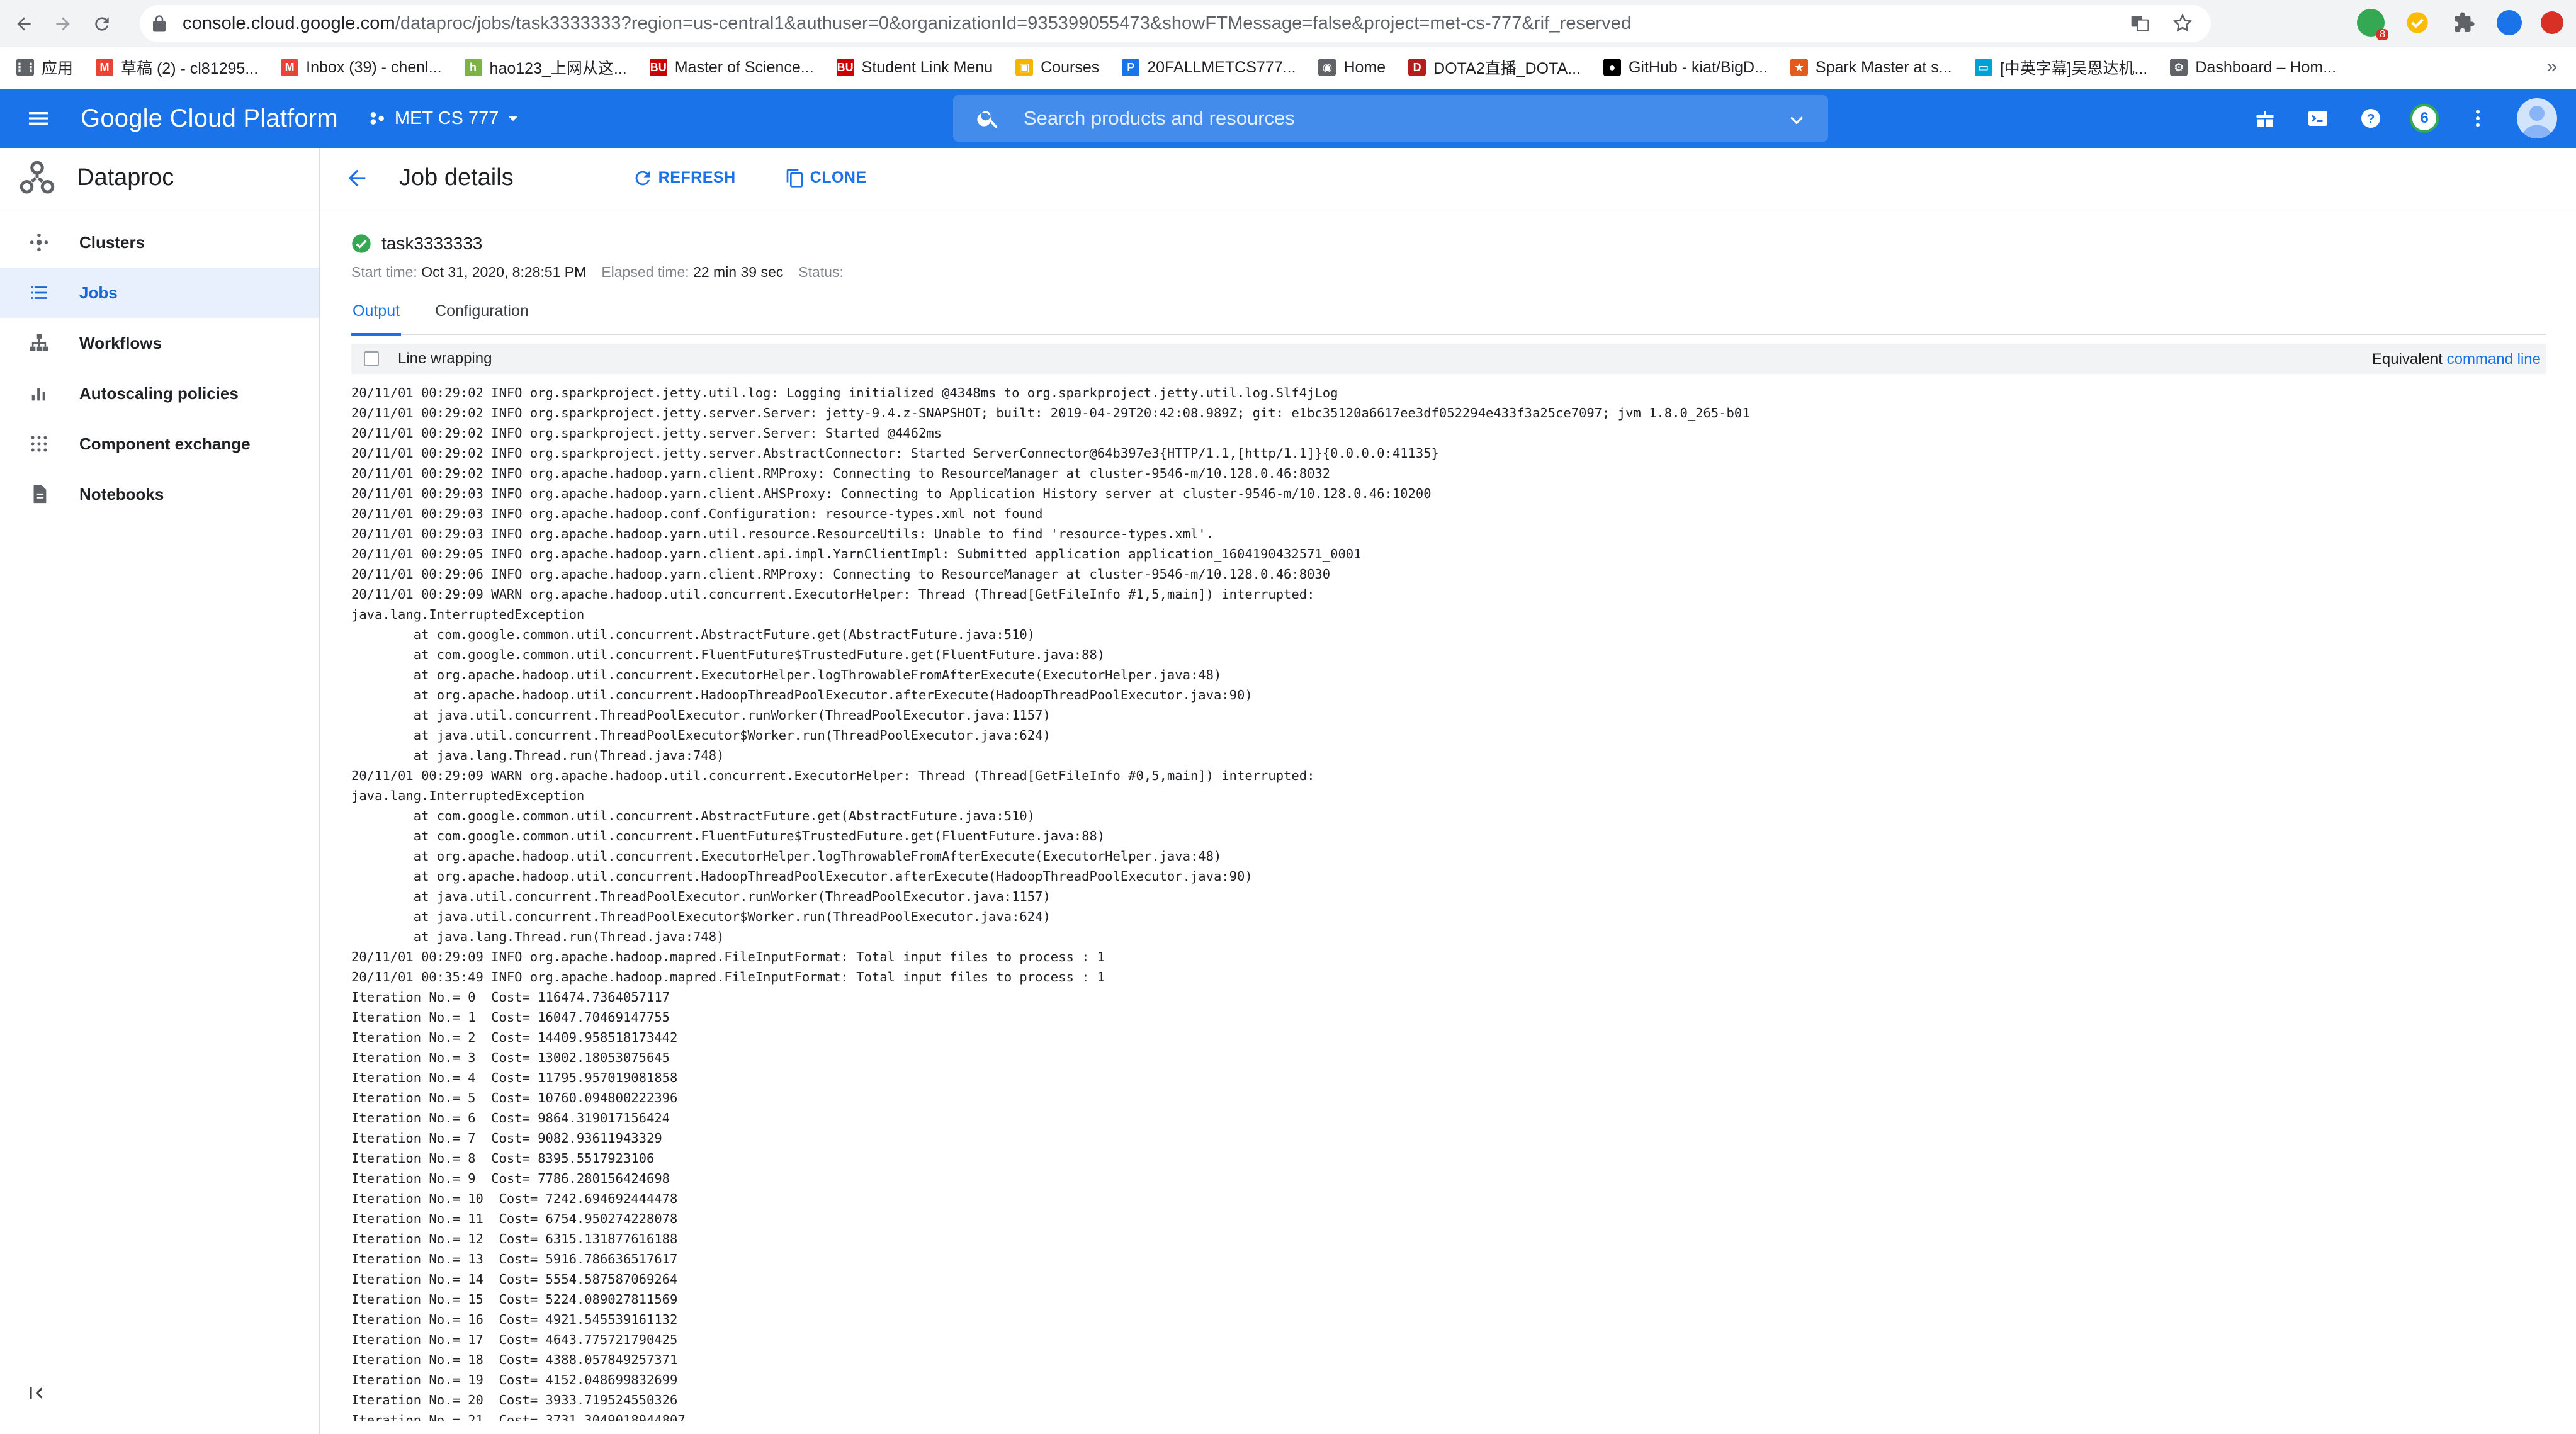 The width and height of the screenshot is (2576, 1434). What do you see at coordinates (838, 177) in the screenshot?
I see `clone-label: CLONE` at bounding box center [838, 177].